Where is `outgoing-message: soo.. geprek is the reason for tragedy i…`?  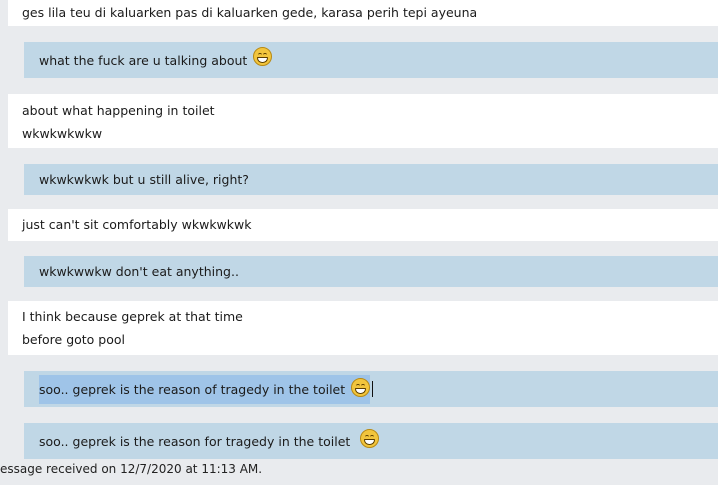 outgoing-message: soo.. geprek is the reason for tragedy i… is located at coordinates (371, 441).